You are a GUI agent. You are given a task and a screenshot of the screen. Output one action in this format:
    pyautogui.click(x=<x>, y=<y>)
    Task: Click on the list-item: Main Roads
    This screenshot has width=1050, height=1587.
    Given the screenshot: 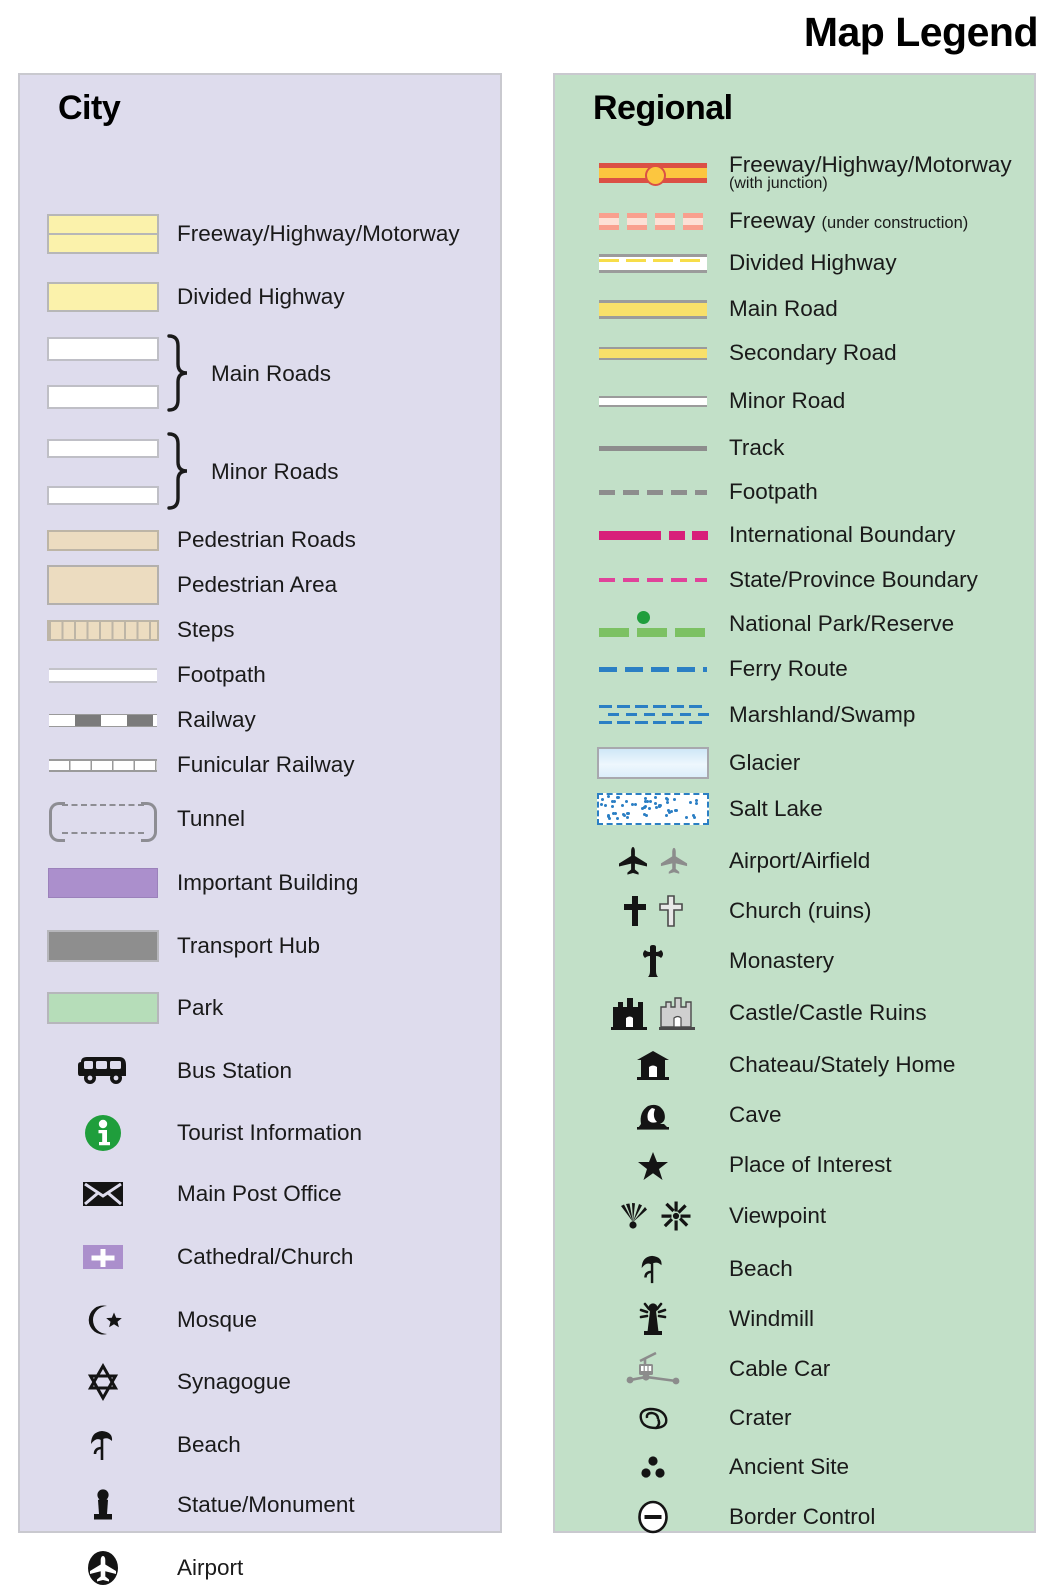 What is the action you would take?
    pyautogui.click(x=260, y=374)
    